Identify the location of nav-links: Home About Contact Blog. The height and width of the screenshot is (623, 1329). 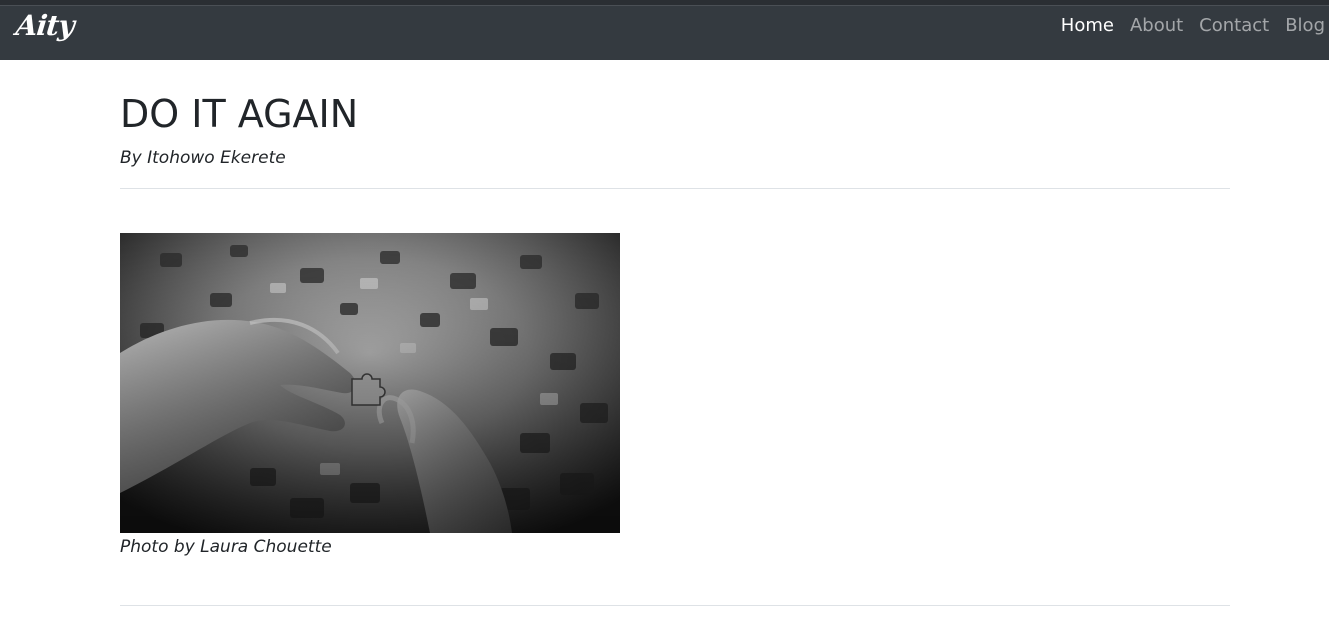
(1185, 25).